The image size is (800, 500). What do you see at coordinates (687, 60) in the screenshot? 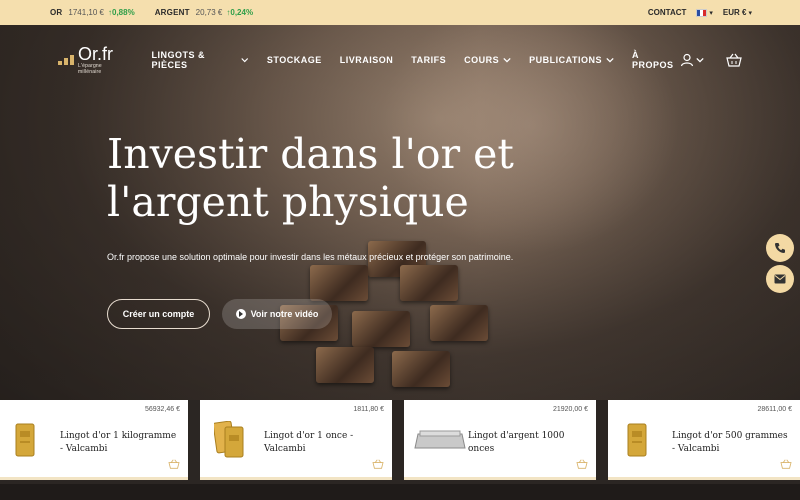
I see `user-icon` at bounding box center [687, 60].